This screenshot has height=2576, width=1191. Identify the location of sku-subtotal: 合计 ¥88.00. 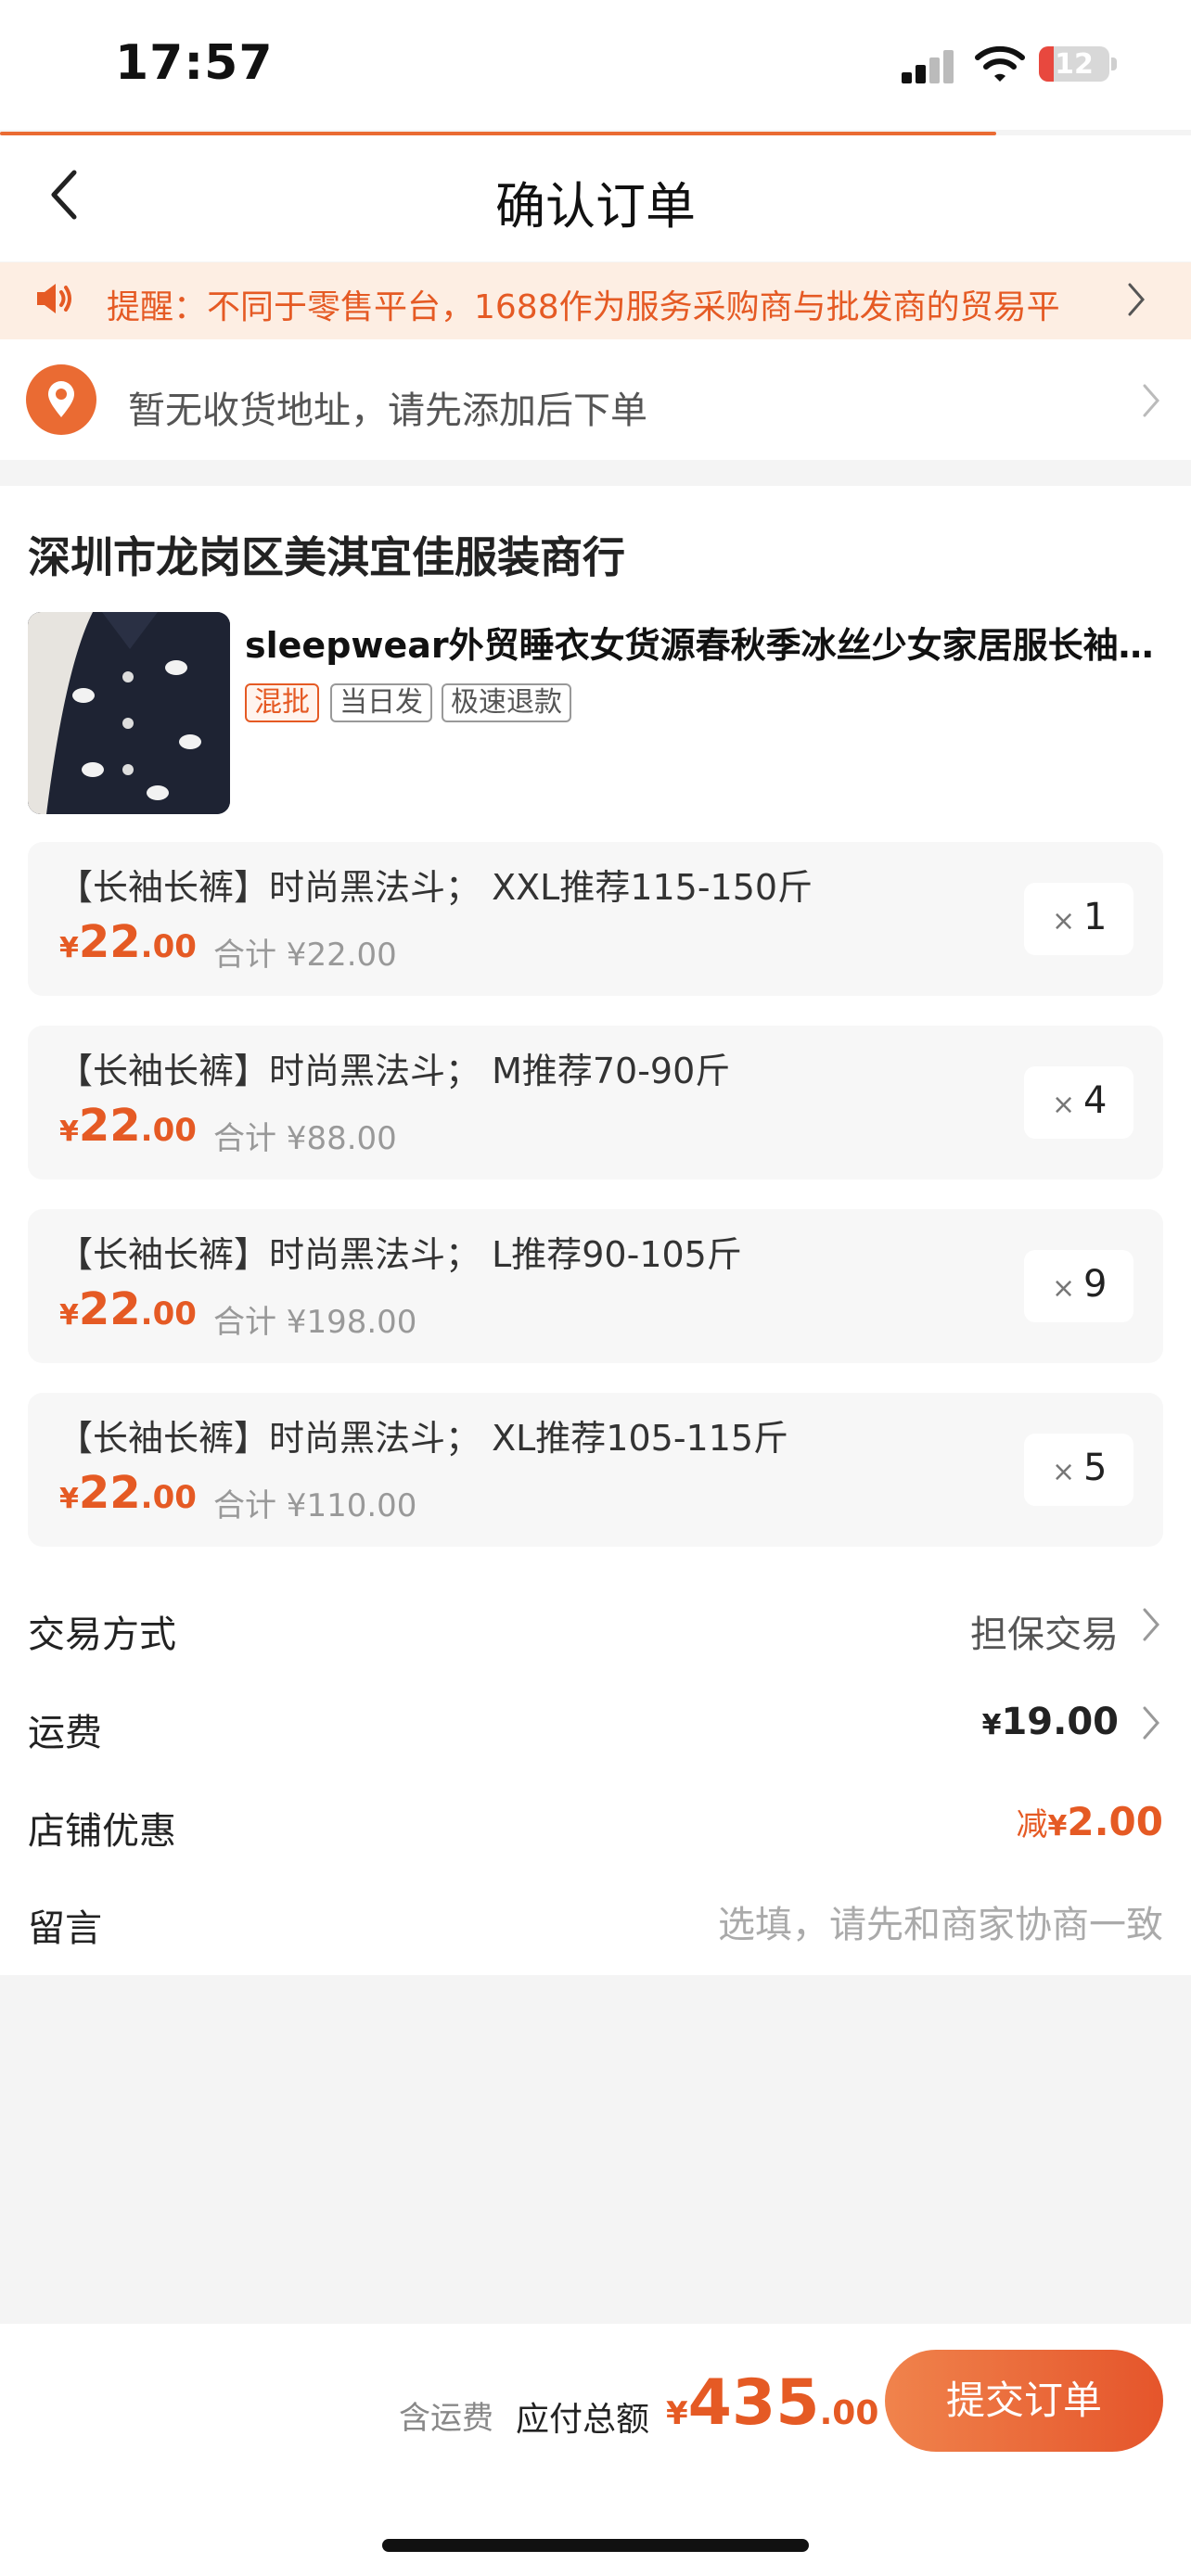
(305, 1138).